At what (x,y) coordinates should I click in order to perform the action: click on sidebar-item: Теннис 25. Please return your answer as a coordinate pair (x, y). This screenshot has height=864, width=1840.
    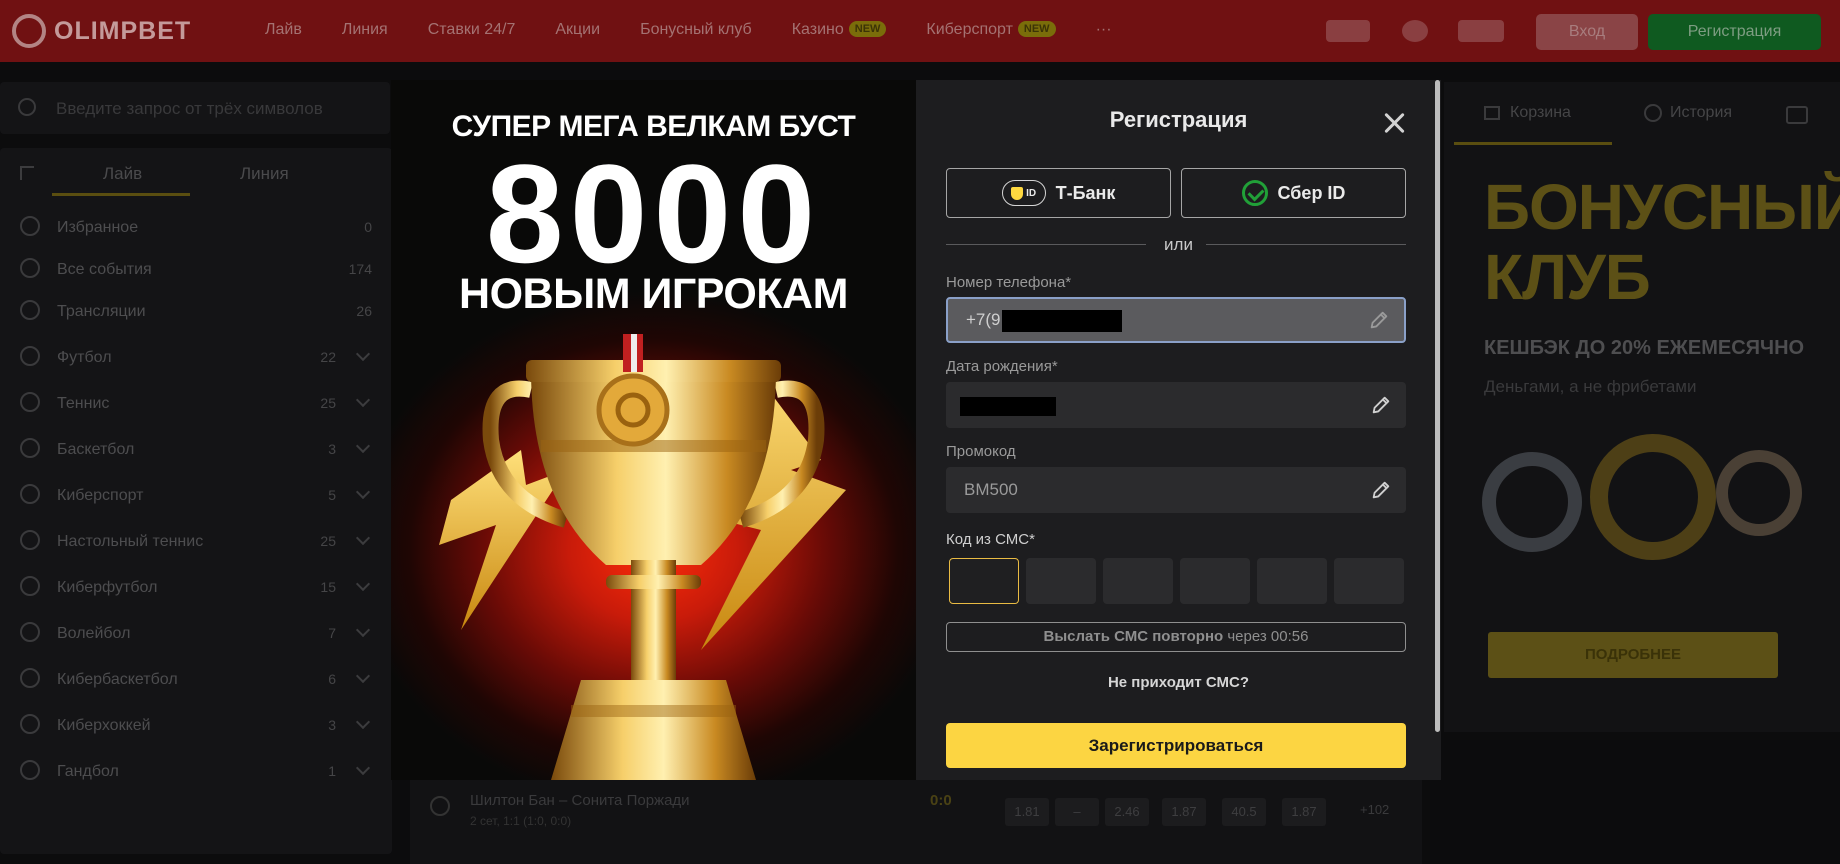
    Looking at the image, I should click on (196, 404).